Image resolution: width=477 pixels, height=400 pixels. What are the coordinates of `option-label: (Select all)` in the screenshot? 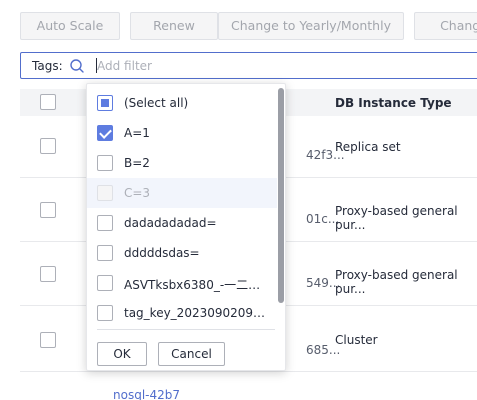 It's located at (156, 103).